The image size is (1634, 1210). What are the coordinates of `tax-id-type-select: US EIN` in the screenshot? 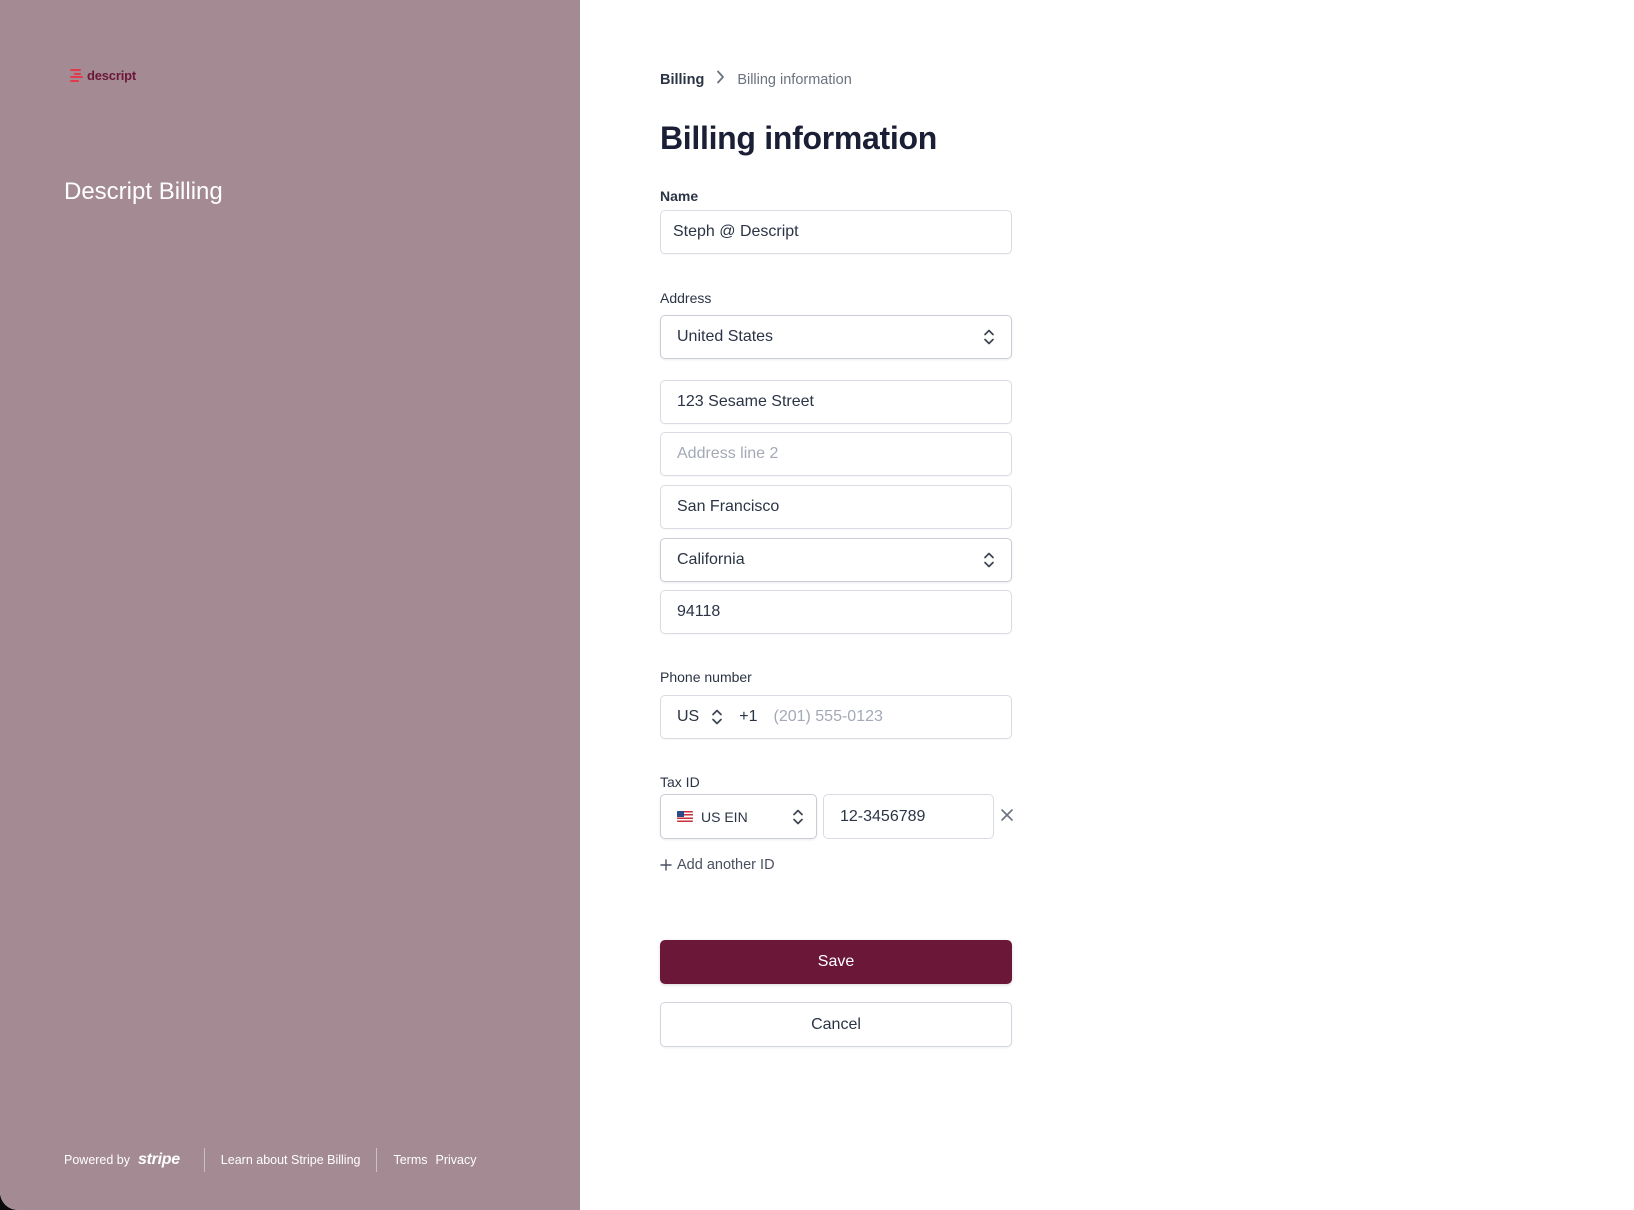 It's located at (738, 816).